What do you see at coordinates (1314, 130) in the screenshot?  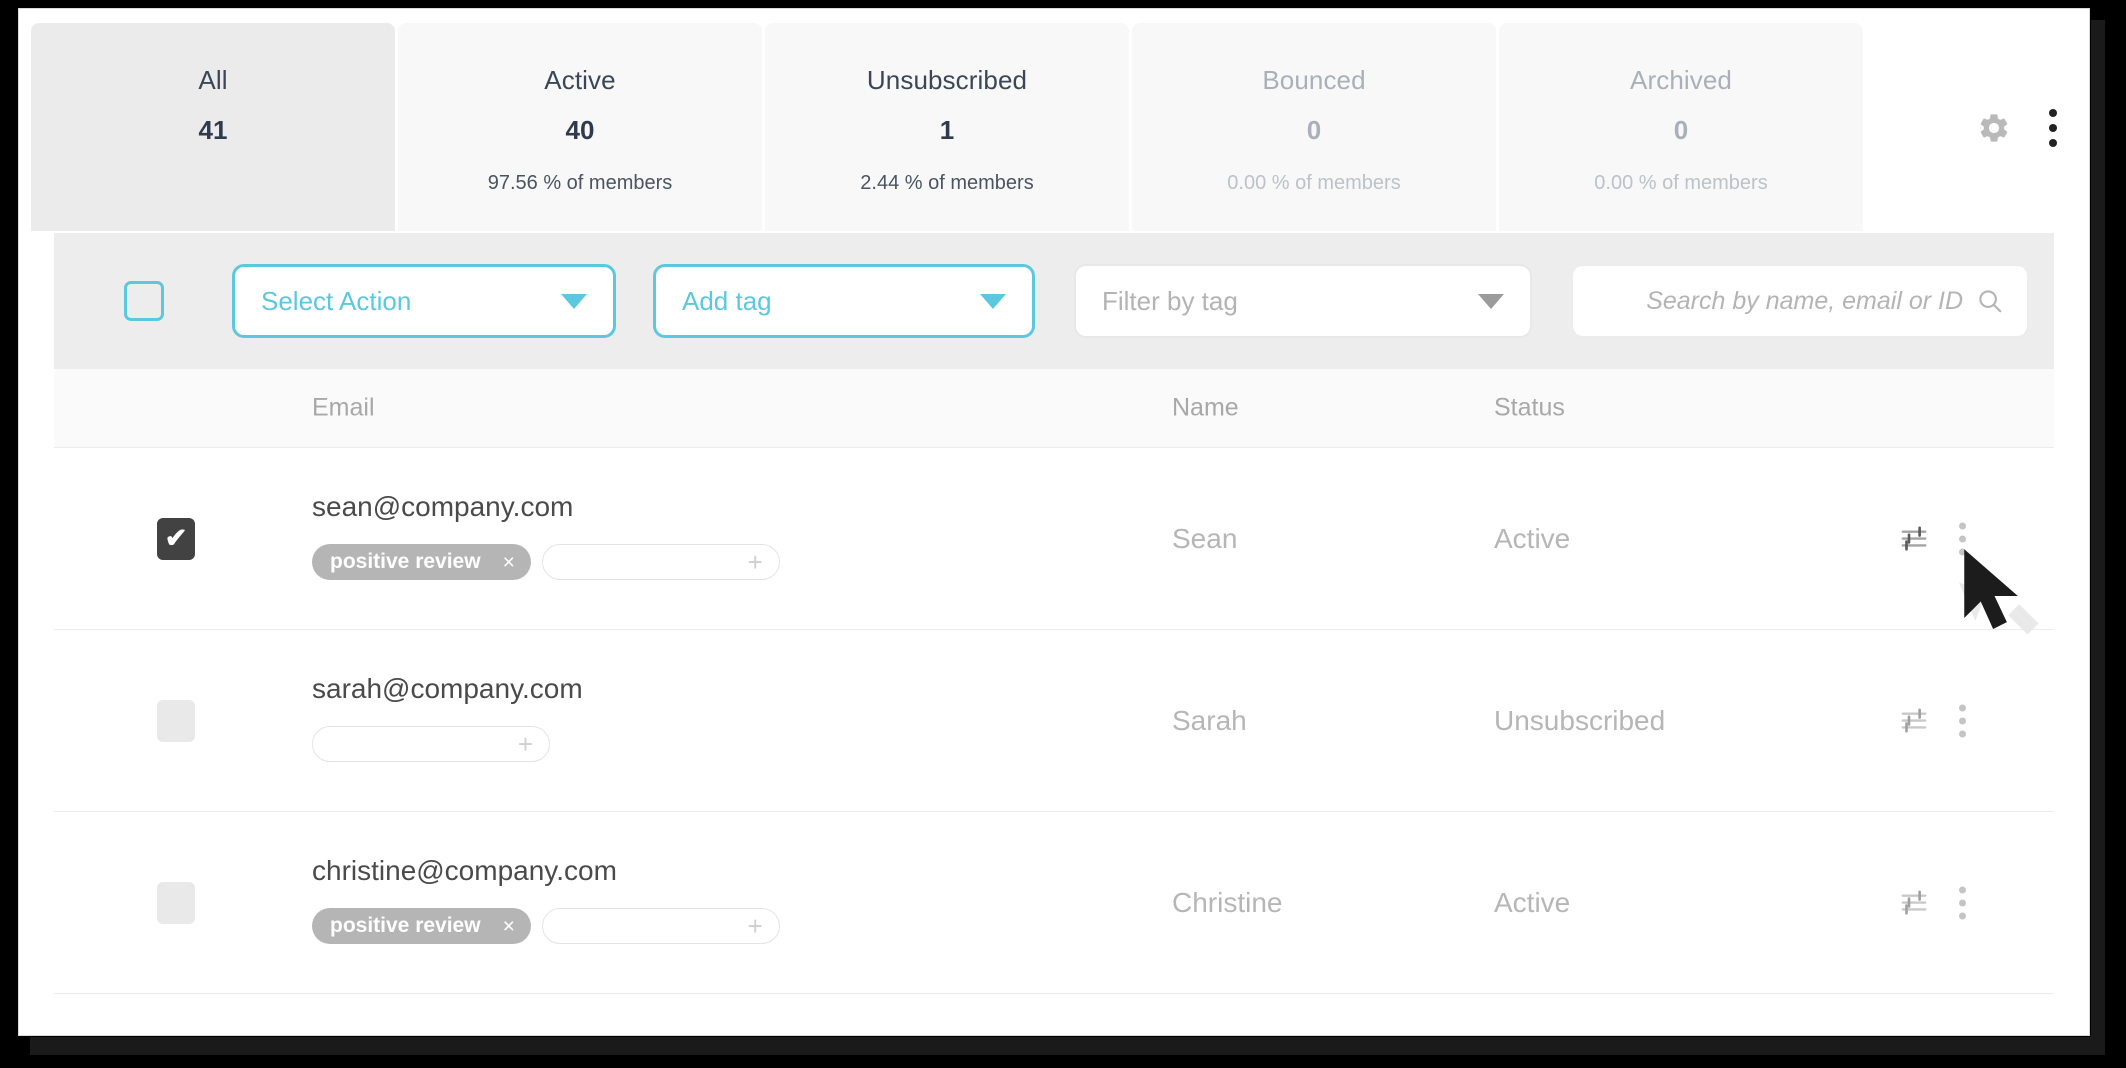 I see `tab-bounced-count: 0` at bounding box center [1314, 130].